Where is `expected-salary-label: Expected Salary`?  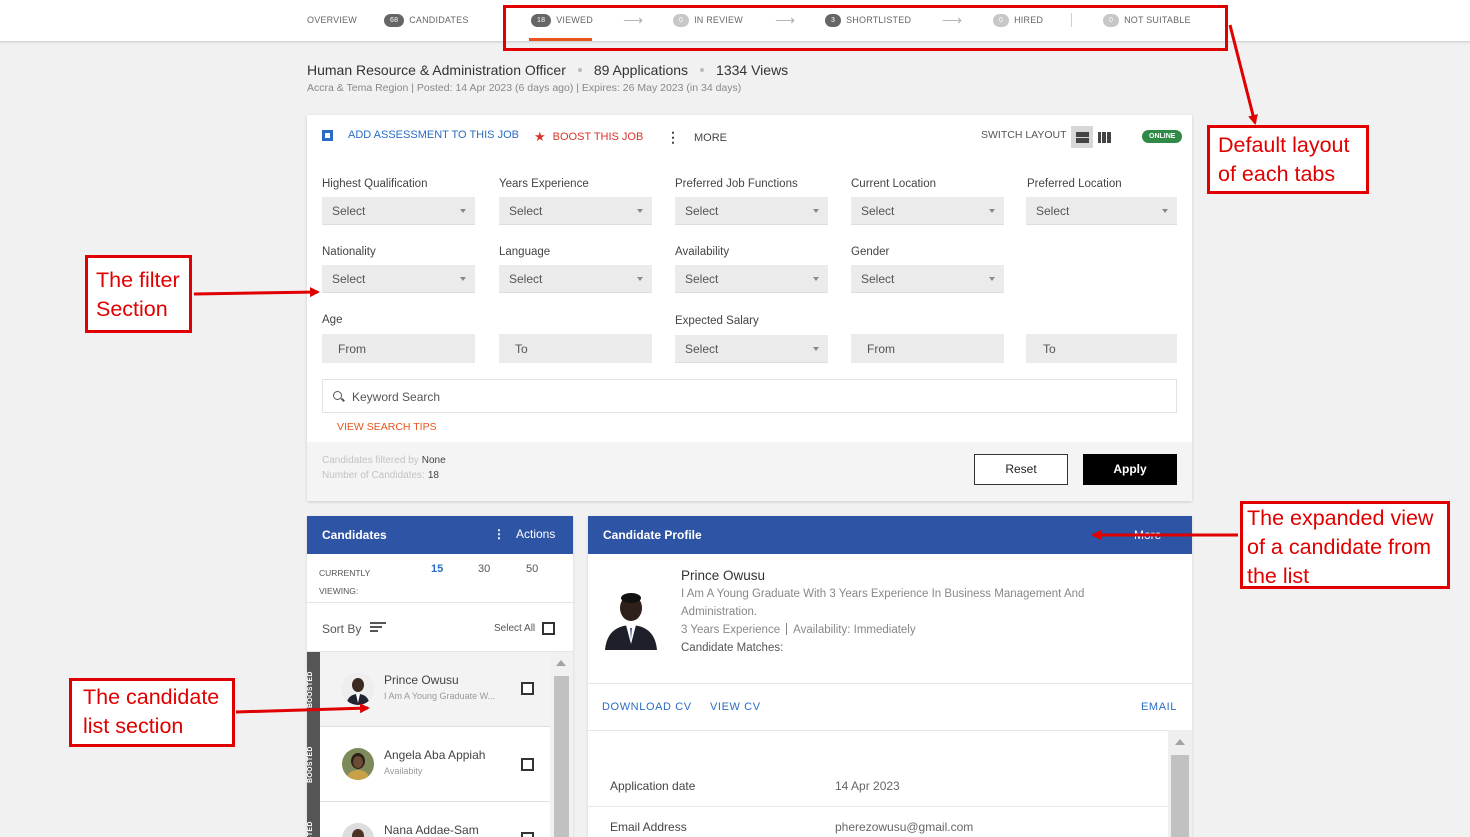
expected-salary-label: Expected Salary is located at coordinates (717, 321).